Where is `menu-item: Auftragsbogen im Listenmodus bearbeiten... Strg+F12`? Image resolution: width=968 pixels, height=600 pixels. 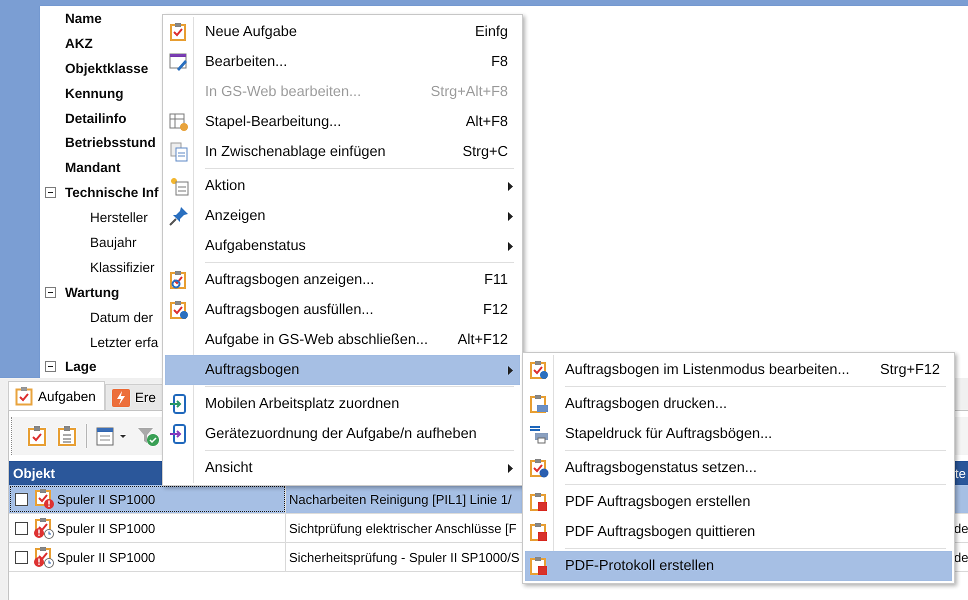 menu-item: Auftragsbogen im Listenmodus bearbeiten... Strg+F12 is located at coordinates (738, 370).